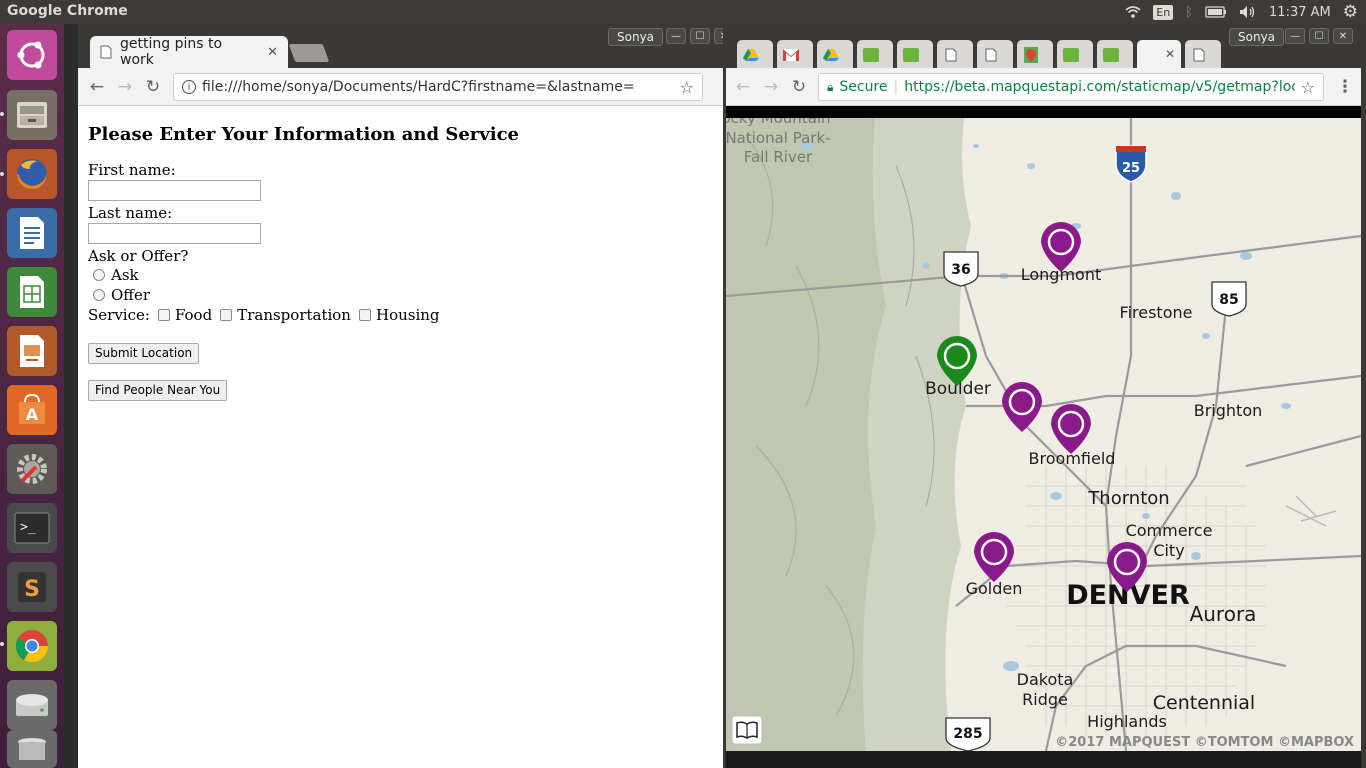  What do you see at coordinates (32, 174) in the screenshot?
I see `firefox-icon` at bounding box center [32, 174].